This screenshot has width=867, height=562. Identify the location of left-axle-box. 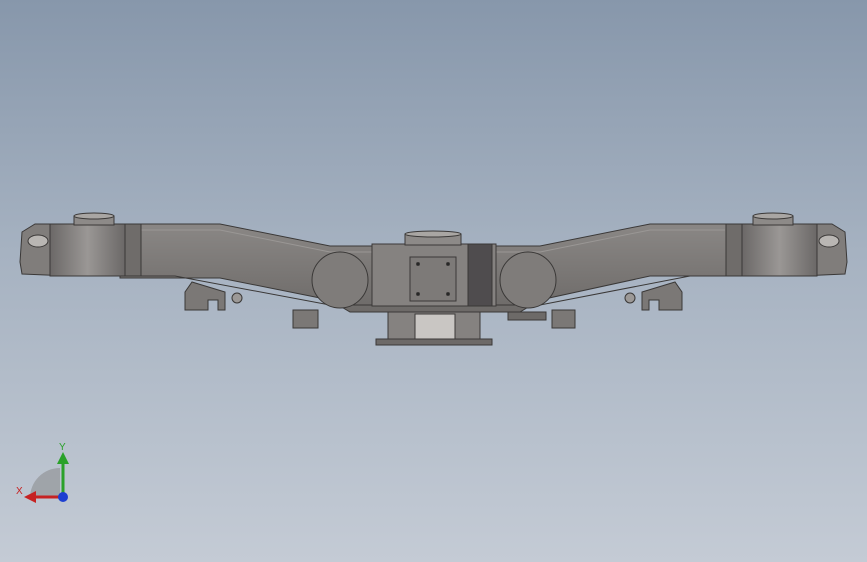
(80, 244).